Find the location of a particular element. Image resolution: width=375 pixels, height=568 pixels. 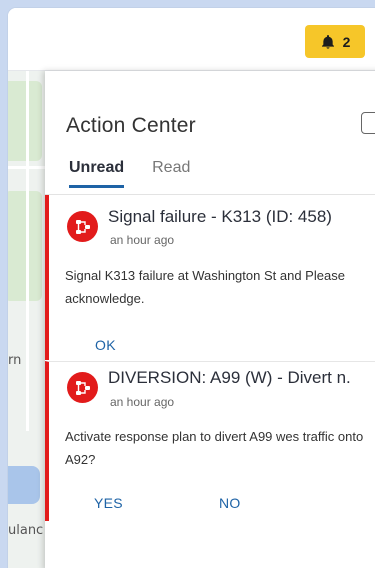

notification-title: Signal failure - K313 (ID: 458) is located at coordinates (220, 216).